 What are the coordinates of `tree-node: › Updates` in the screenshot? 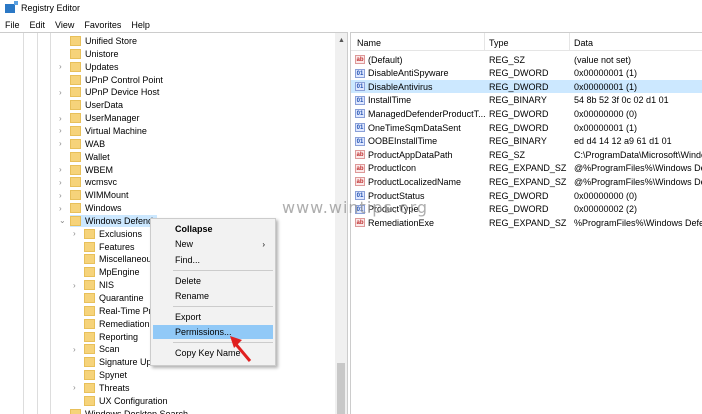 It's located at (91, 67).